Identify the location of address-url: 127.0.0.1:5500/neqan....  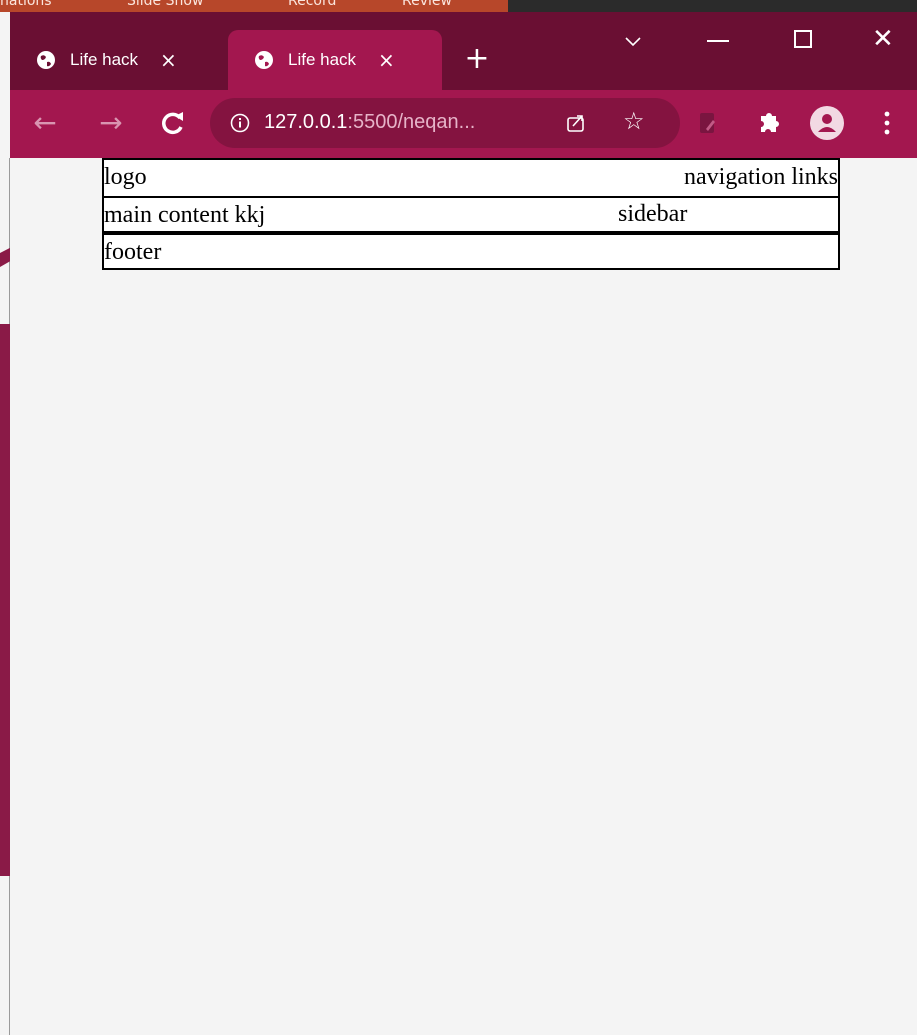
(370, 122).